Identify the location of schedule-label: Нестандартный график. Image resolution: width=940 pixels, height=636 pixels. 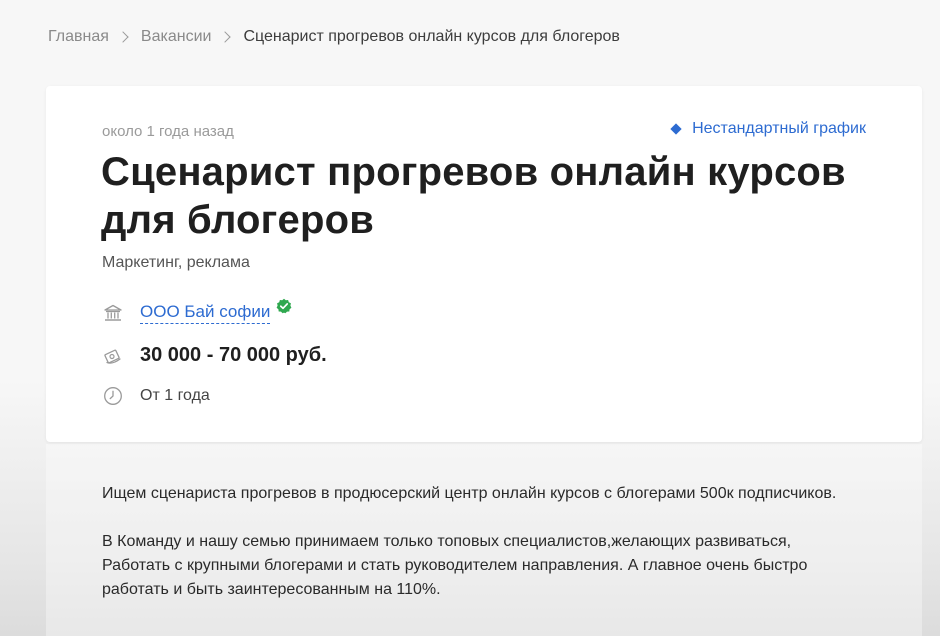
(779, 128).